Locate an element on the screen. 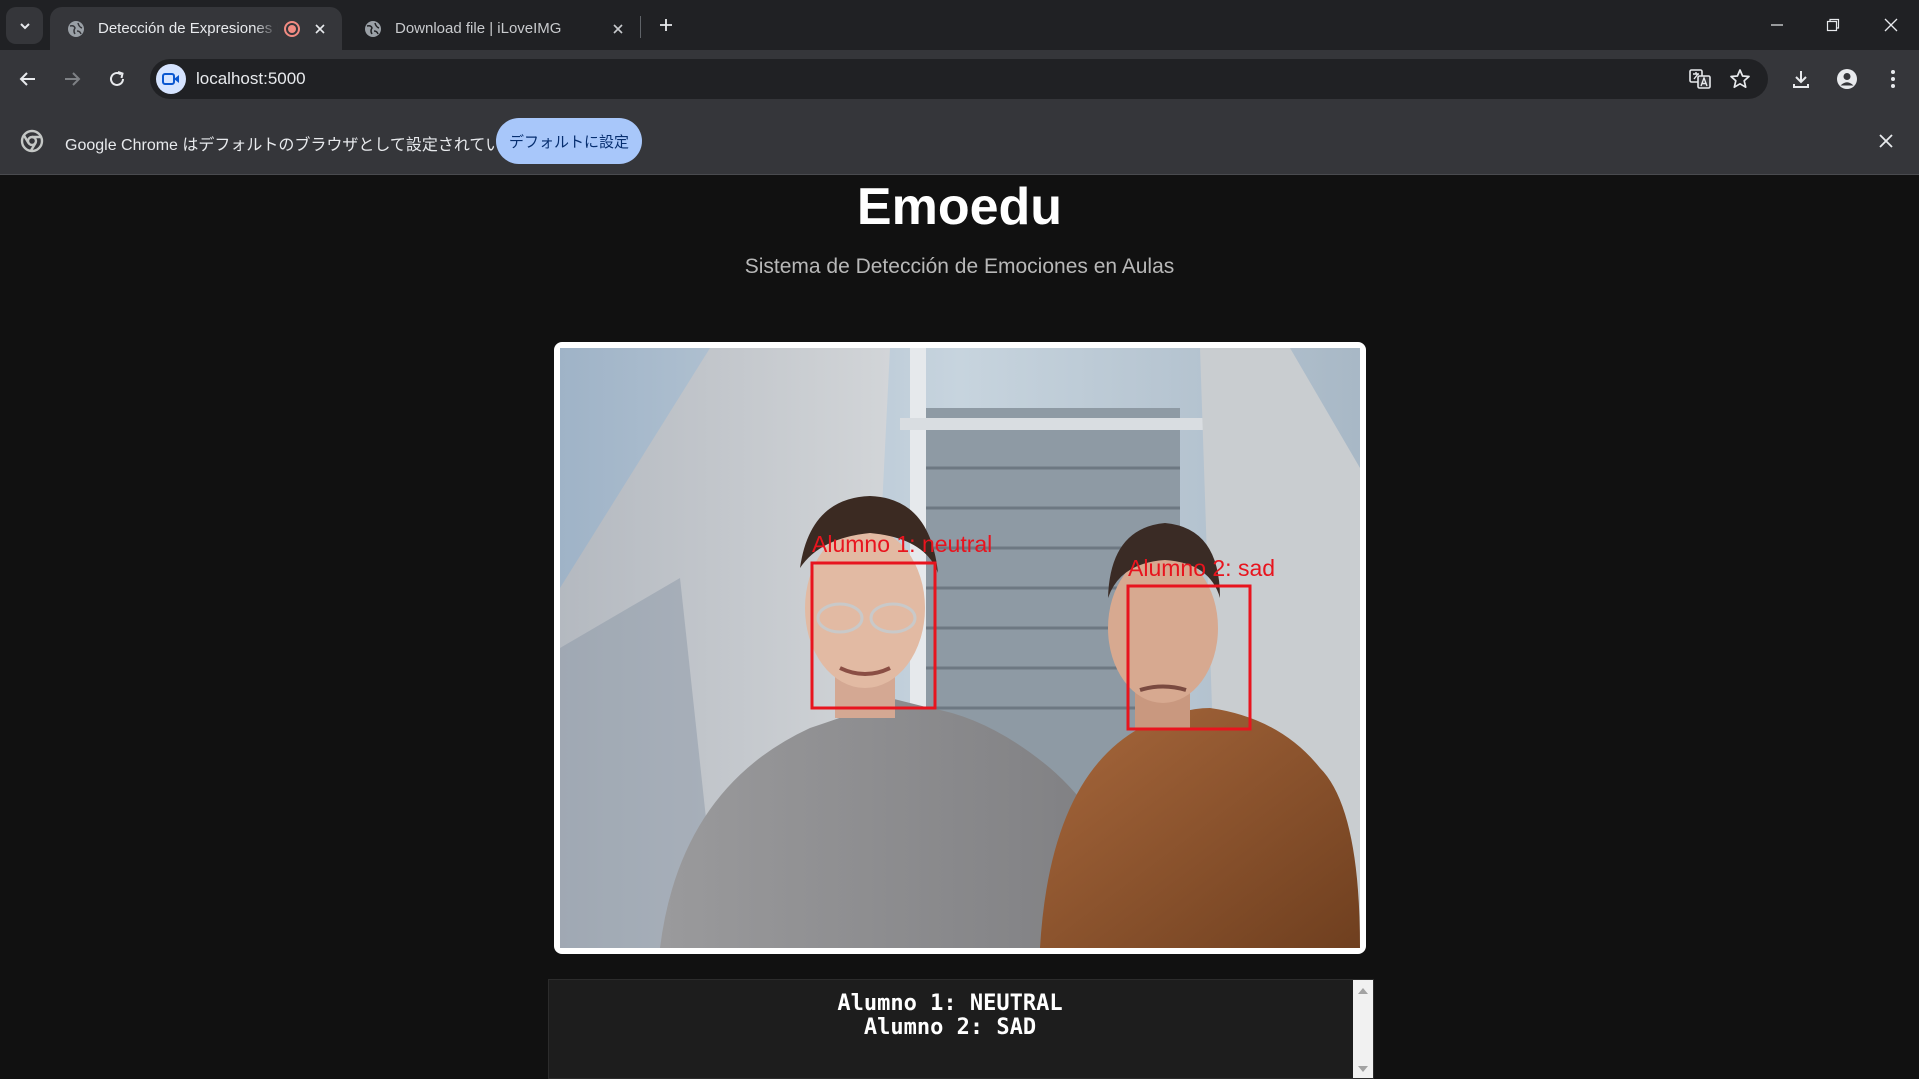 This screenshot has height=1079, width=1919. set-default-button: デフォルトに設定 is located at coordinates (569, 141).